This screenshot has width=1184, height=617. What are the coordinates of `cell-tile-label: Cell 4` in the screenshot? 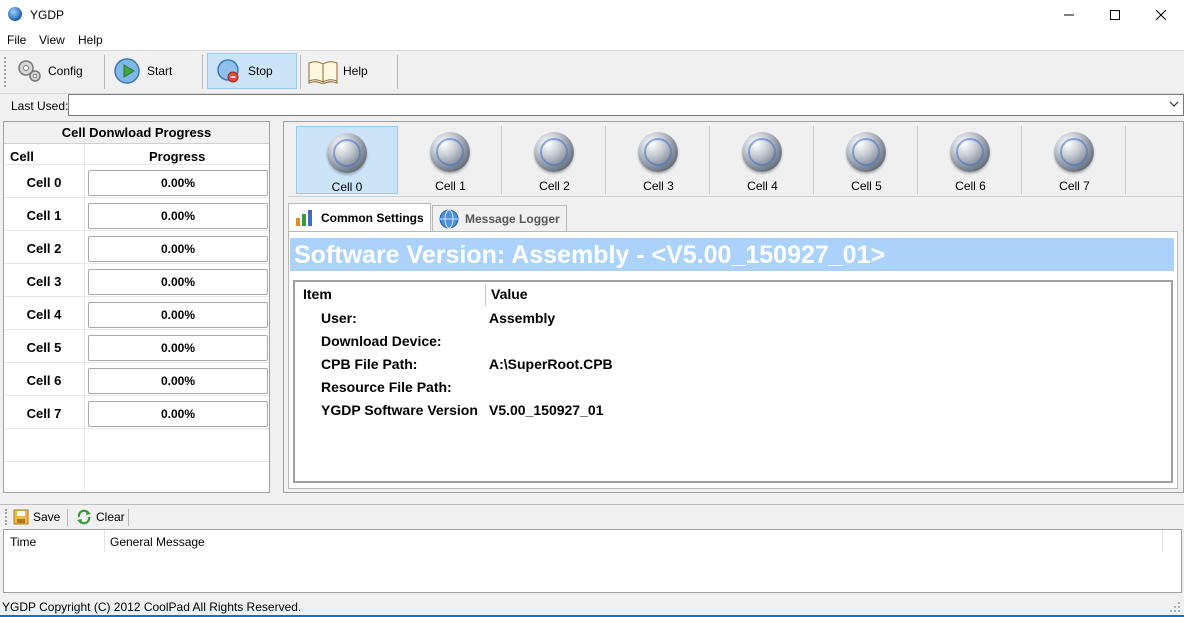 It's located at (762, 186).